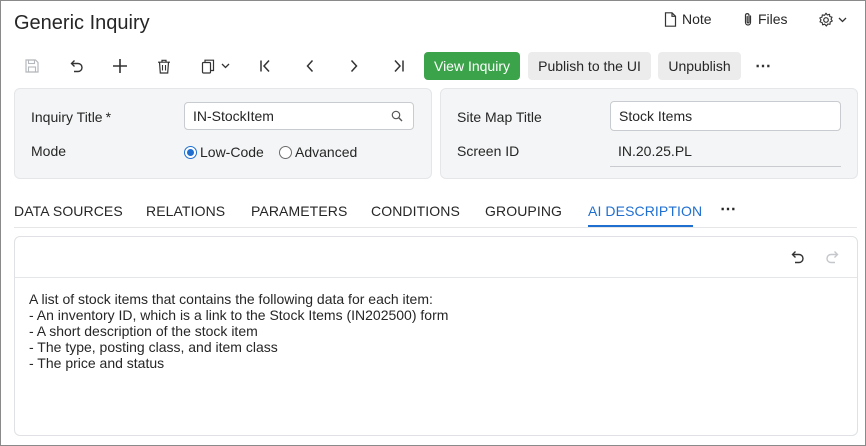 The width and height of the screenshot is (866, 446). Describe the element at coordinates (655, 151) in the screenshot. I see `screen-id-value: IN.20.25.PL` at that location.